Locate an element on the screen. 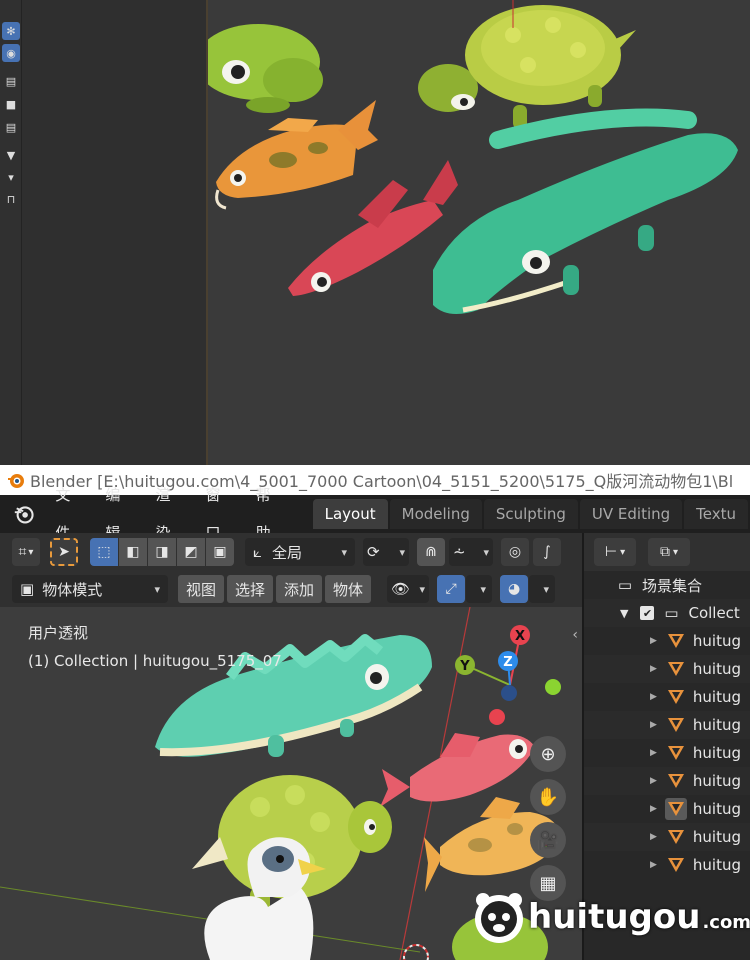 This screenshot has height=960, width=750. funnel-tab-icon: ▾ is located at coordinates (11, 177).